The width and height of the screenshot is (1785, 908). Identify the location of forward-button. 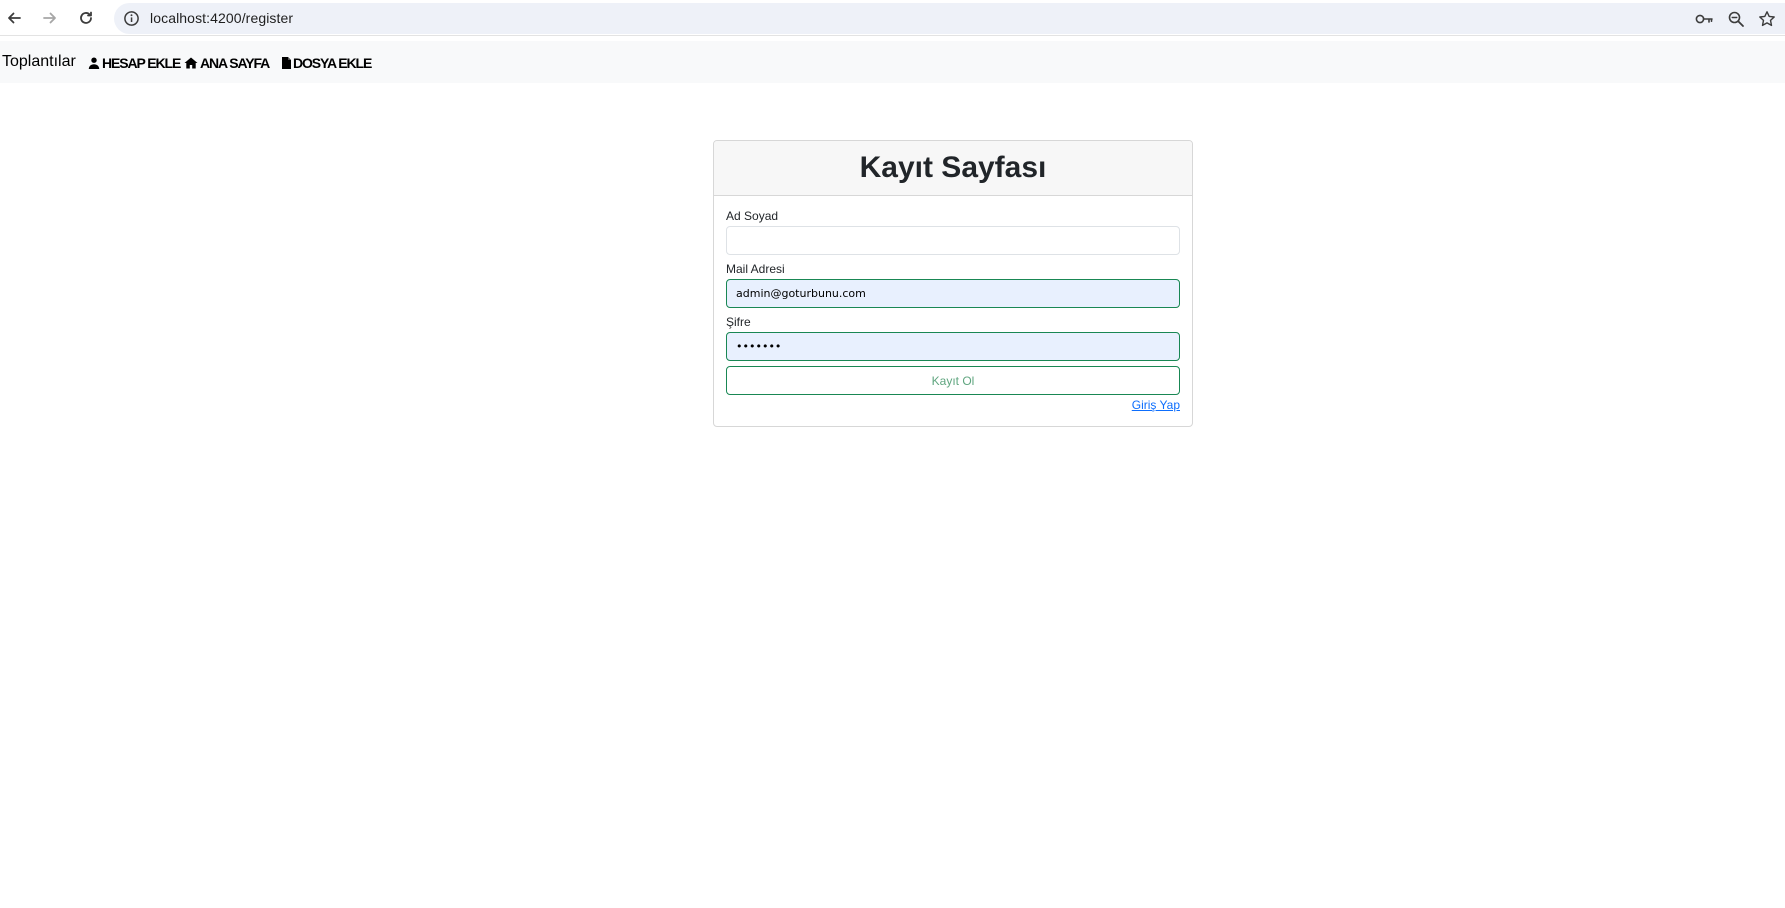
(50, 18).